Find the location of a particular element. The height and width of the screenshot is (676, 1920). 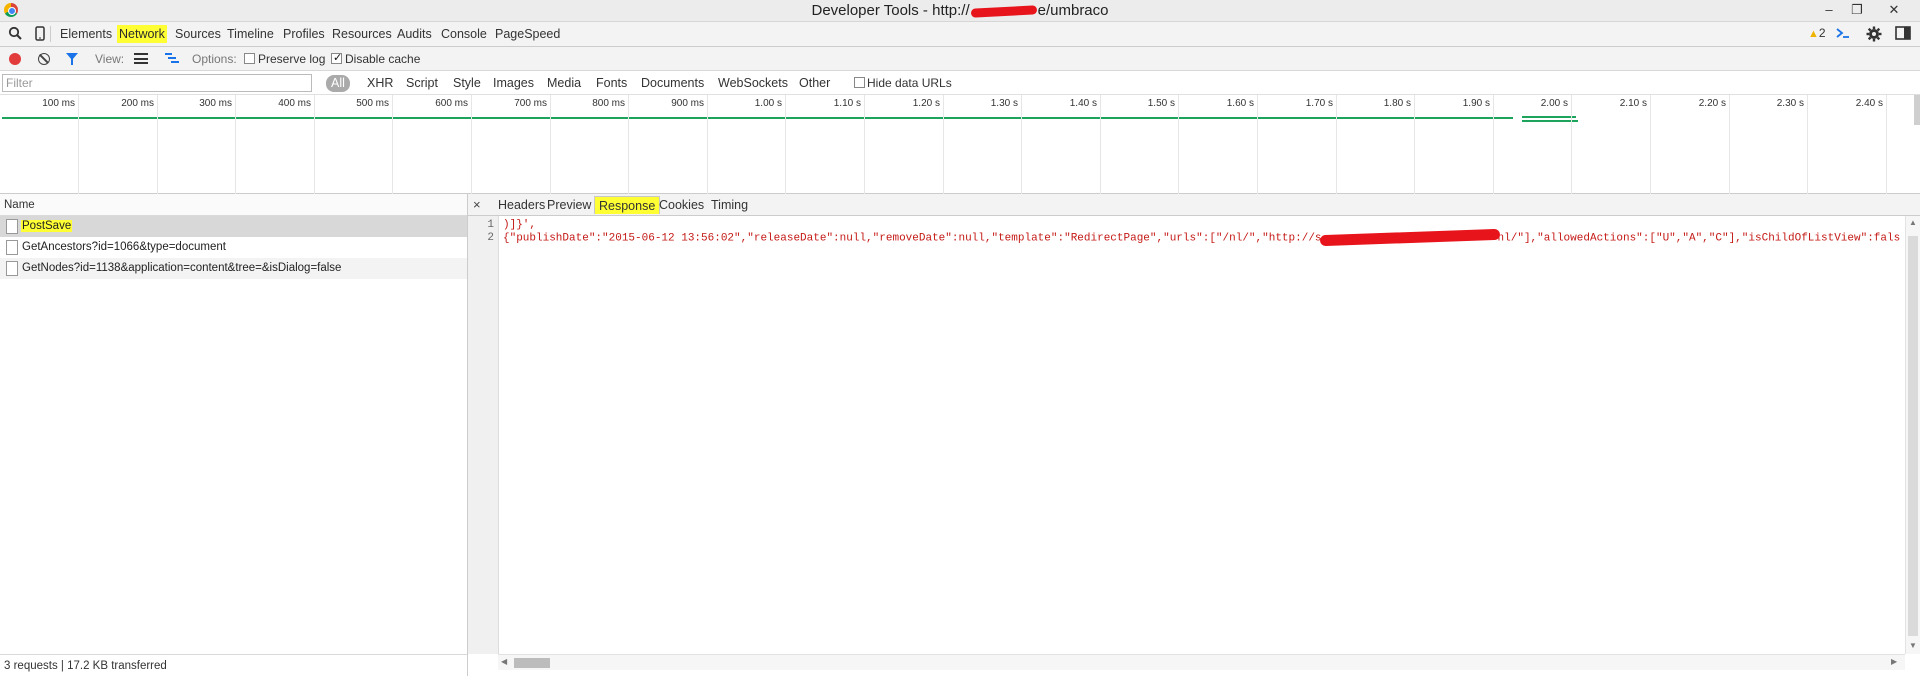

console-drawer-icon is located at coordinates (1843, 34).